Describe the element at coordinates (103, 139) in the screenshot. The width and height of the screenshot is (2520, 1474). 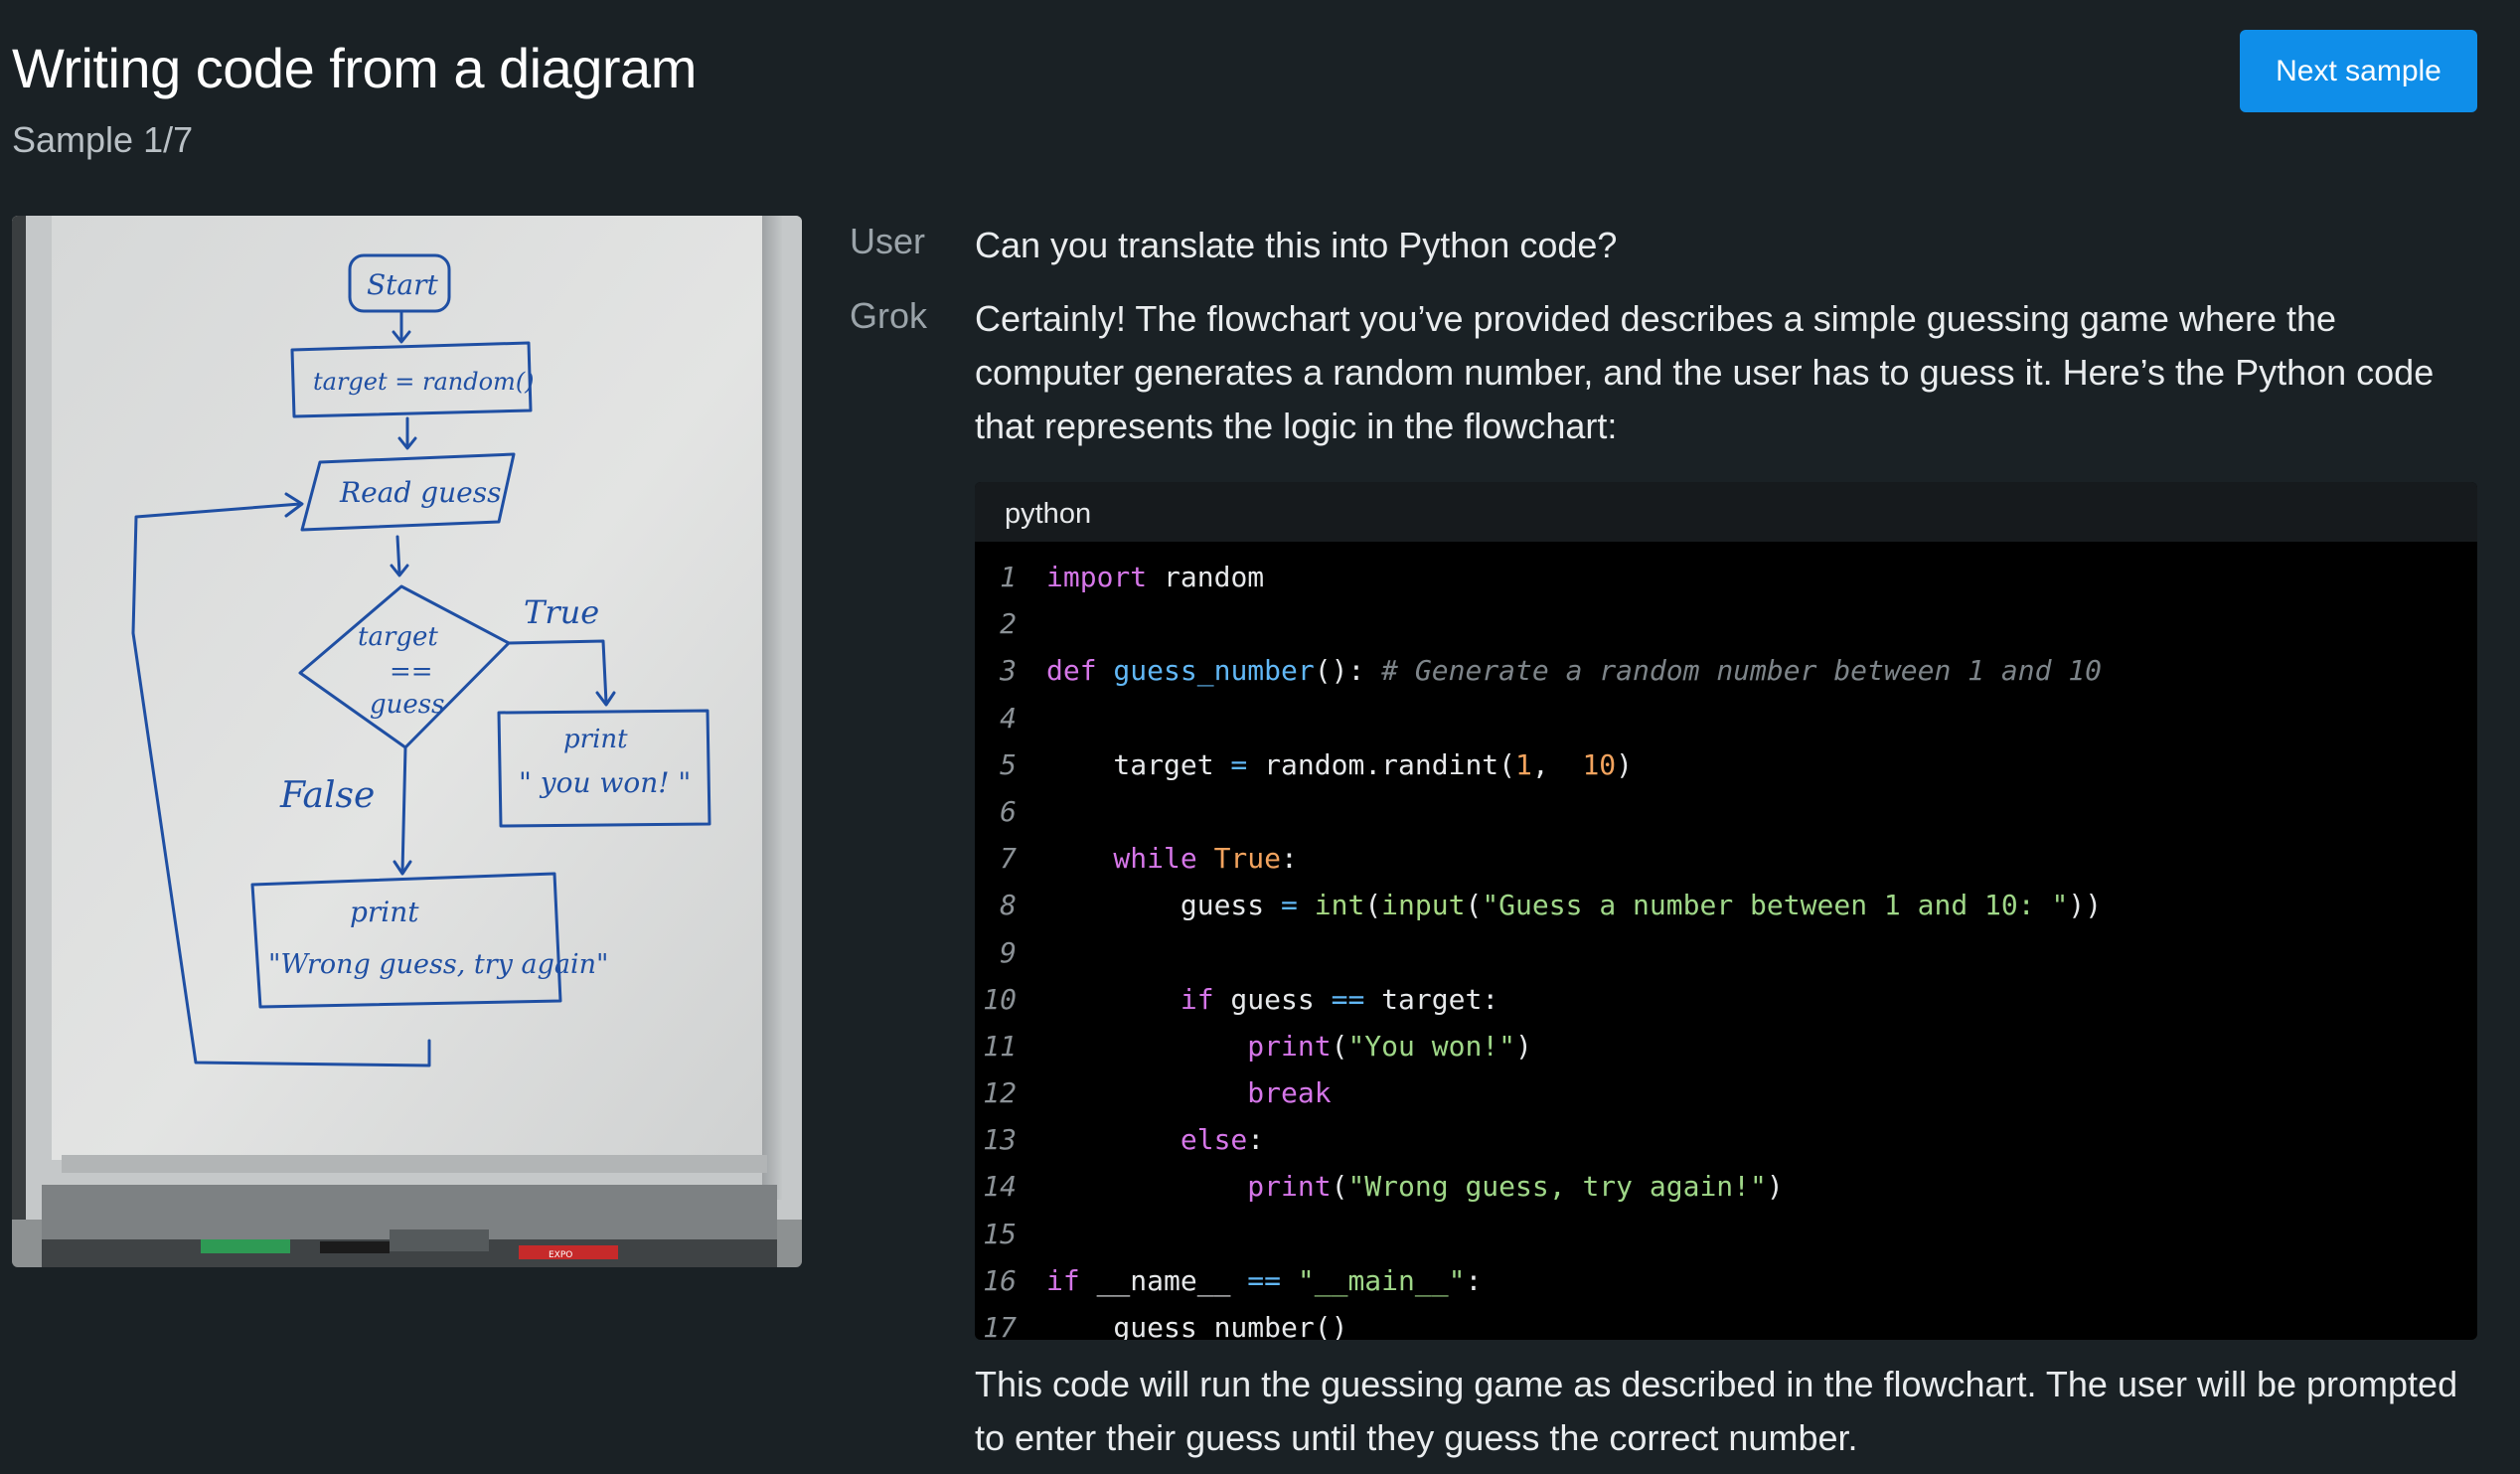
I see `sample-counter: Sample 1/7` at that location.